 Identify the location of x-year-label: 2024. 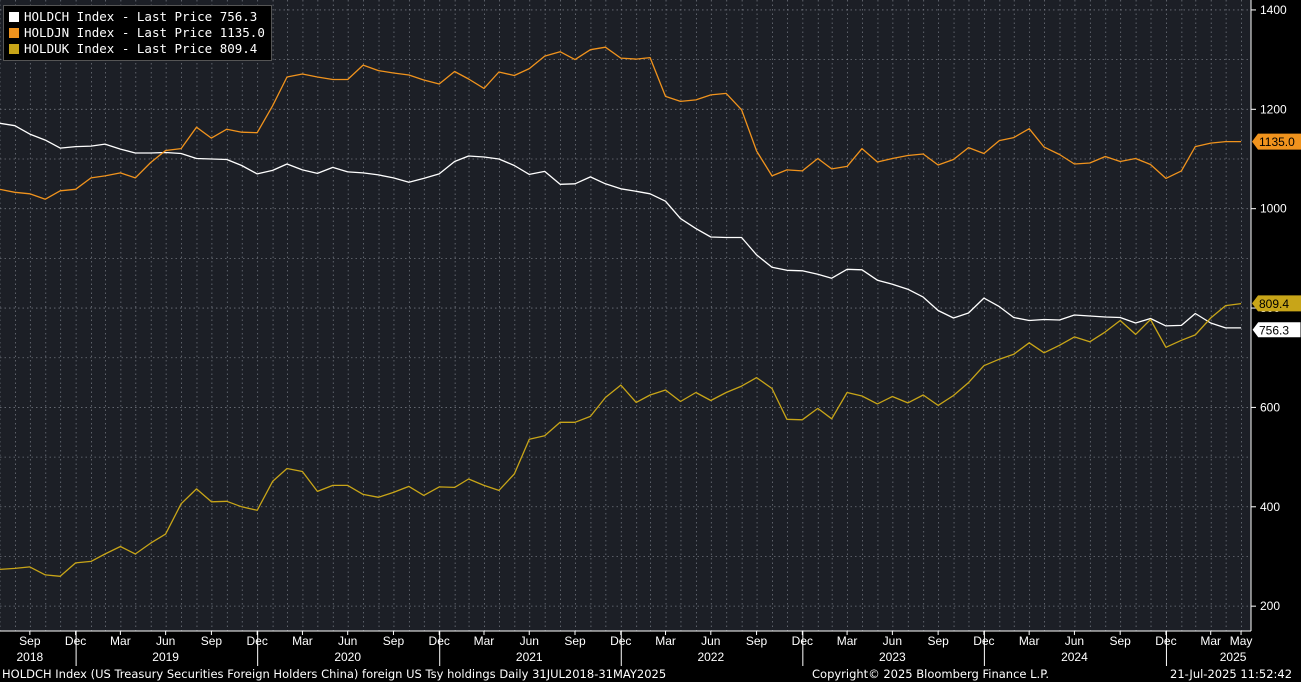
(1074, 657).